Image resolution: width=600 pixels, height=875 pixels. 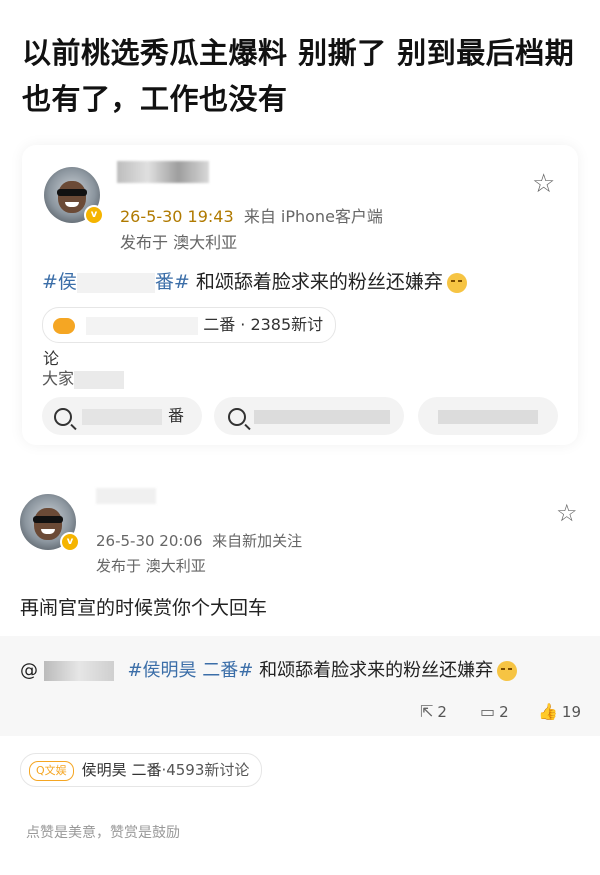 What do you see at coordinates (176, 415) in the screenshot?
I see `recommend-pill-1-text: 番` at bounding box center [176, 415].